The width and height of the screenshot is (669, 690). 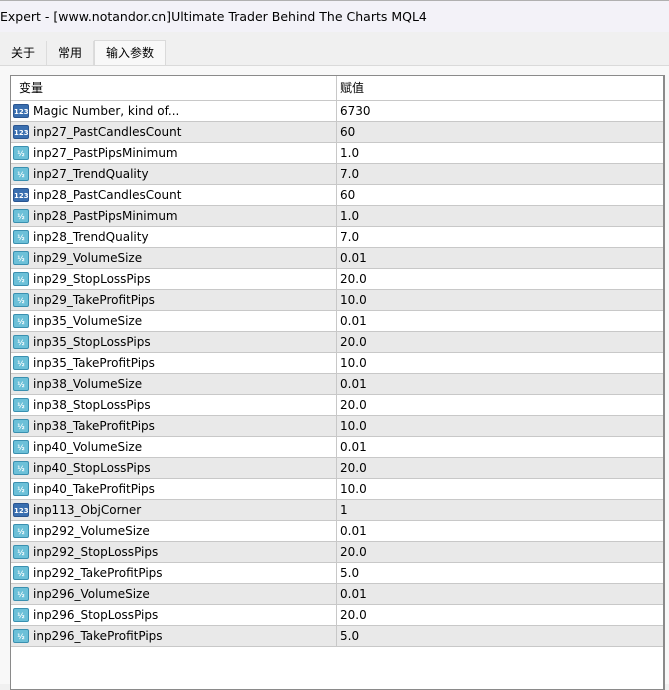 I want to click on variable-cell: ½ inp35_VolumeSize, so click(x=174, y=321).